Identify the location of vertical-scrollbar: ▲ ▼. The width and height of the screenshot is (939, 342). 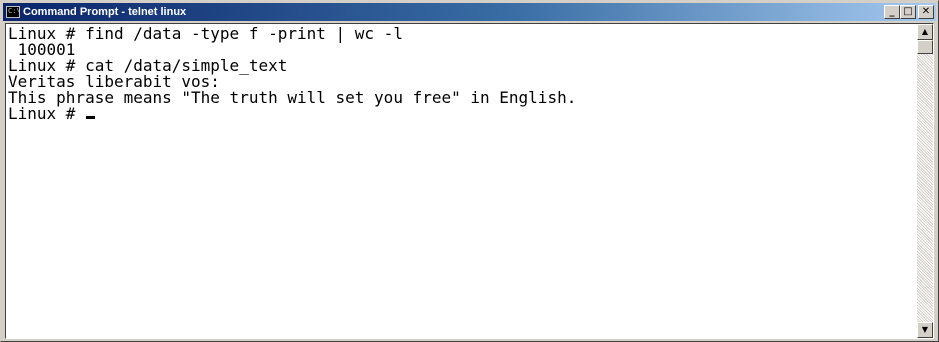
(925, 181).